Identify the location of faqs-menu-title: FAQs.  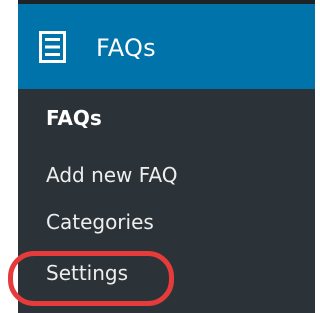
(126, 48).